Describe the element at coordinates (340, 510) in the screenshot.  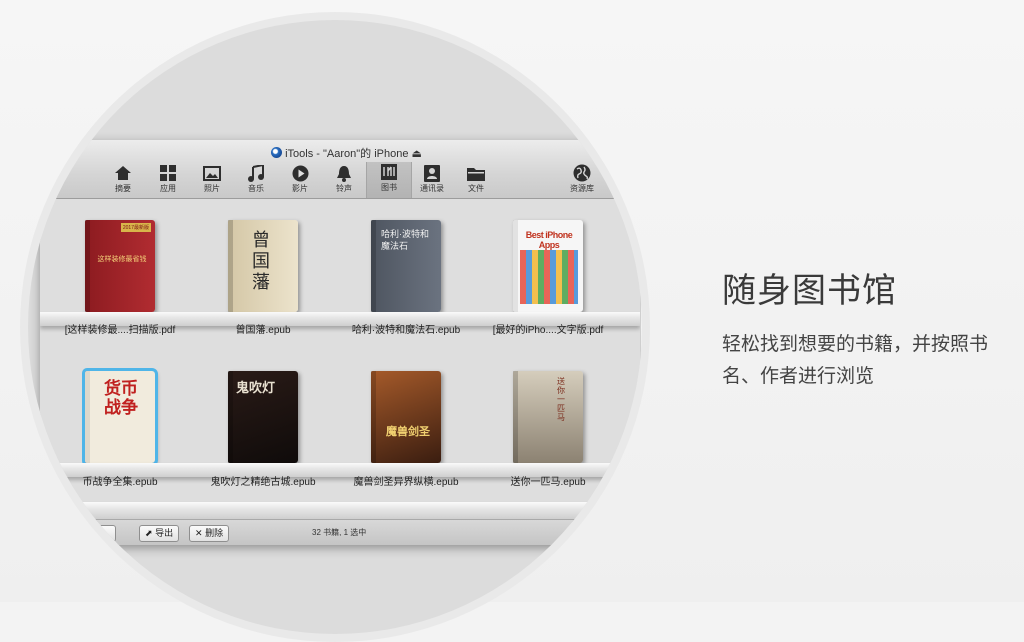
I see `shelf-plank` at that location.